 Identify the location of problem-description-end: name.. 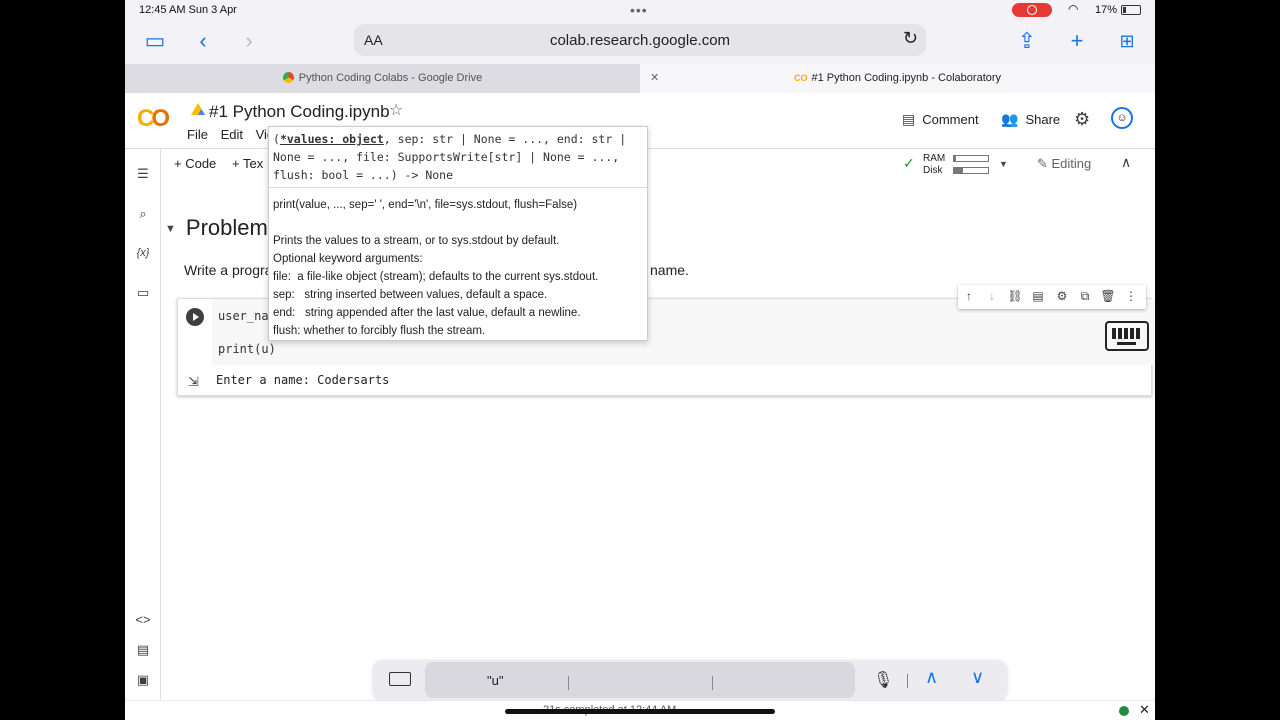
(669, 270).